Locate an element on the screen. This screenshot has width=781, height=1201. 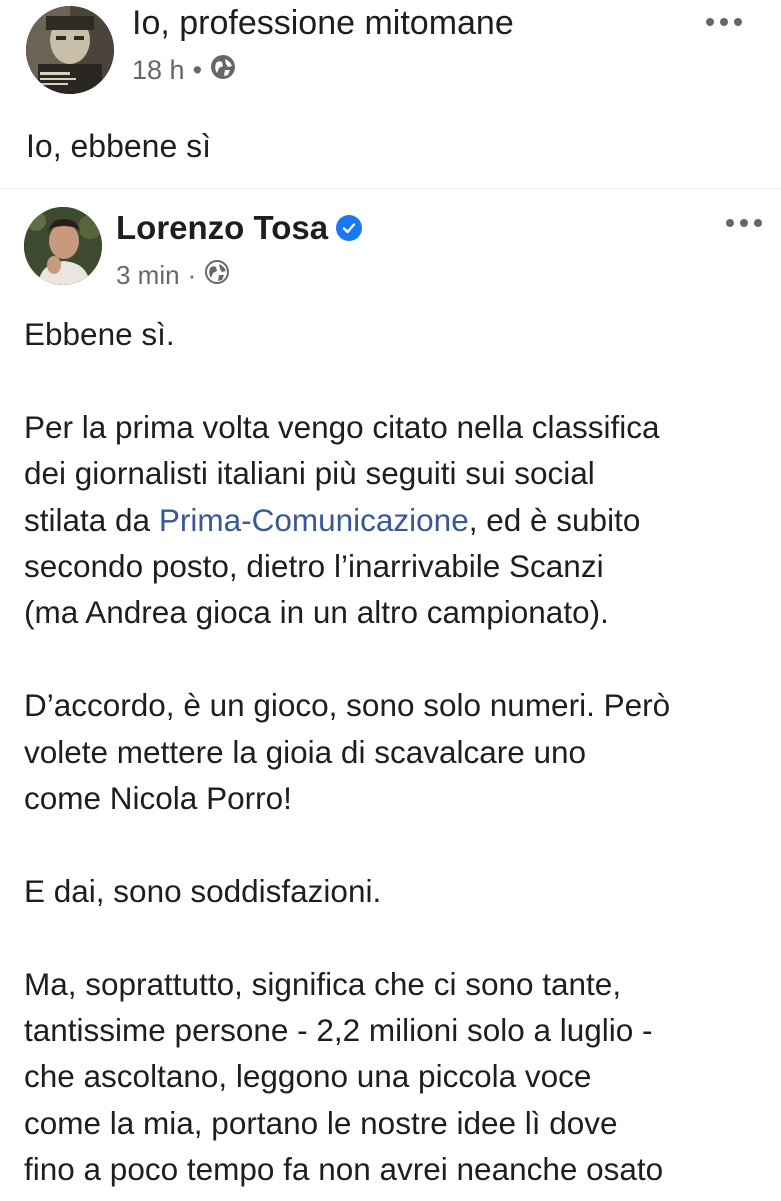
page-name-link: Io, professione mitomane is located at coordinates (323, 23).